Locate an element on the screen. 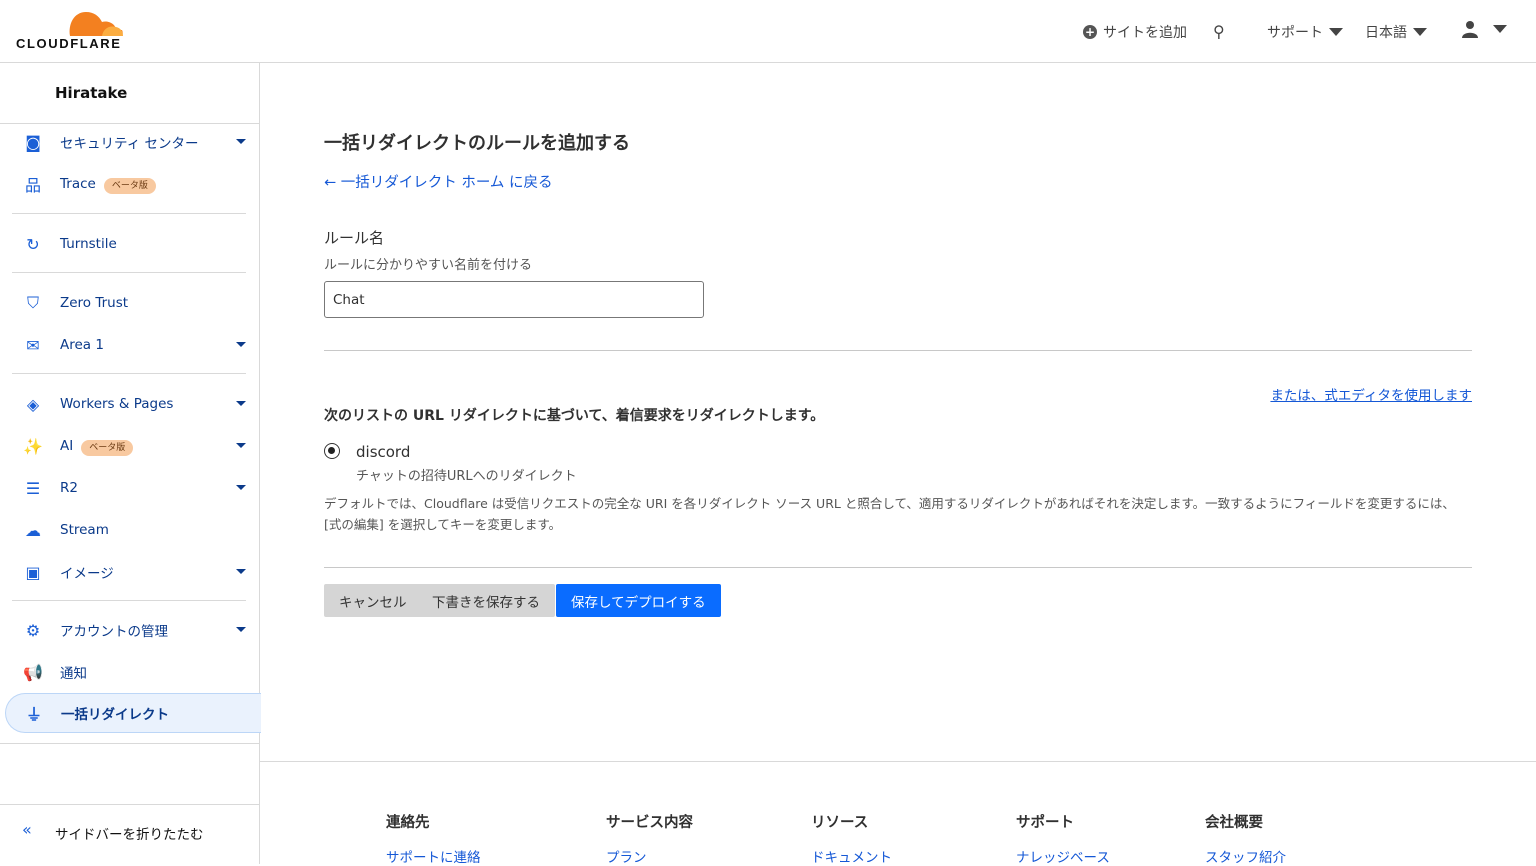 The width and height of the screenshot is (1536, 866). ai-icon: ✨ is located at coordinates (33, 446).